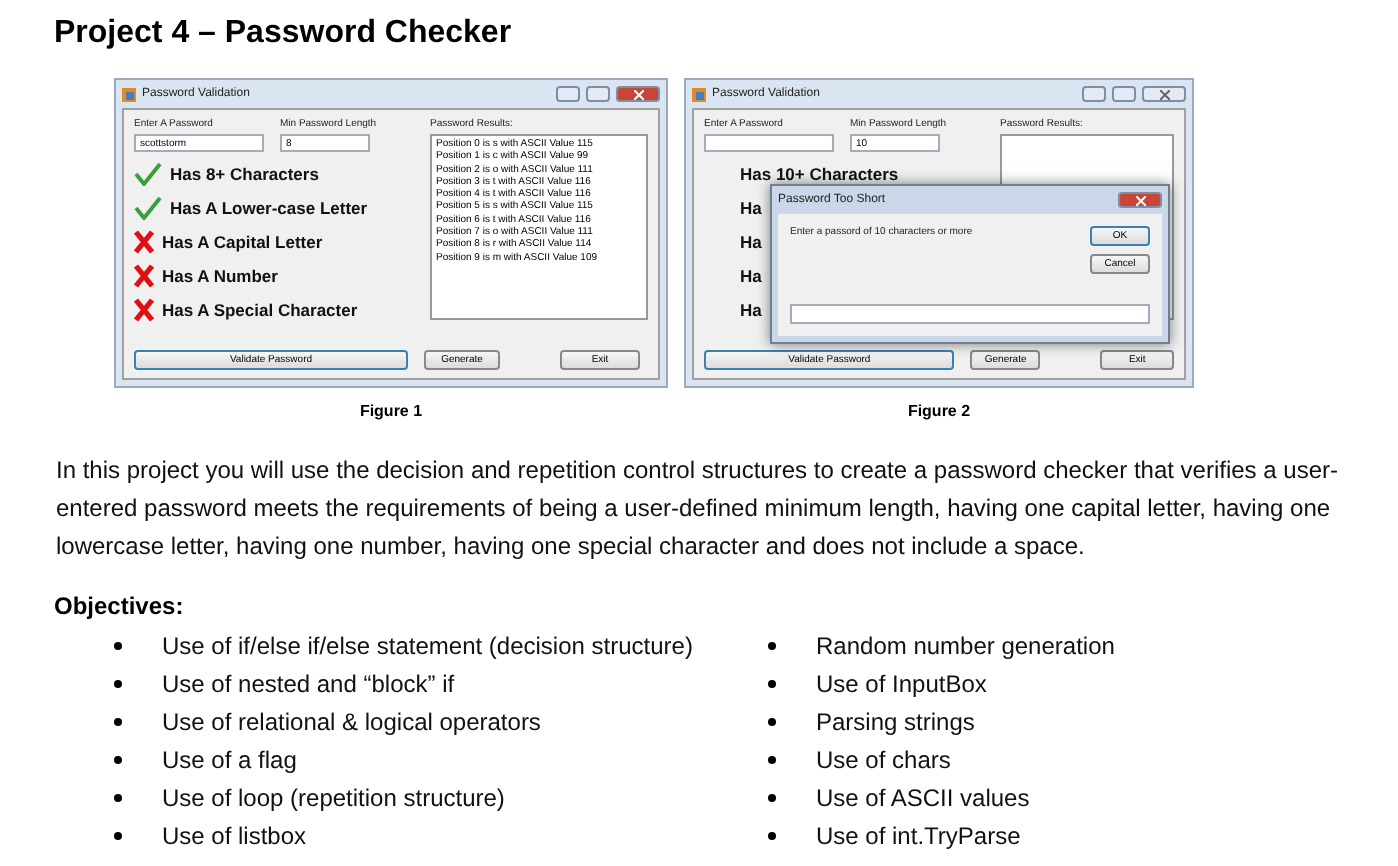  What do you see at coordinates (242, 242) in the screenshot?
I see `criterion-label: Has A Capital Letter` at bounding box center [242, 242].